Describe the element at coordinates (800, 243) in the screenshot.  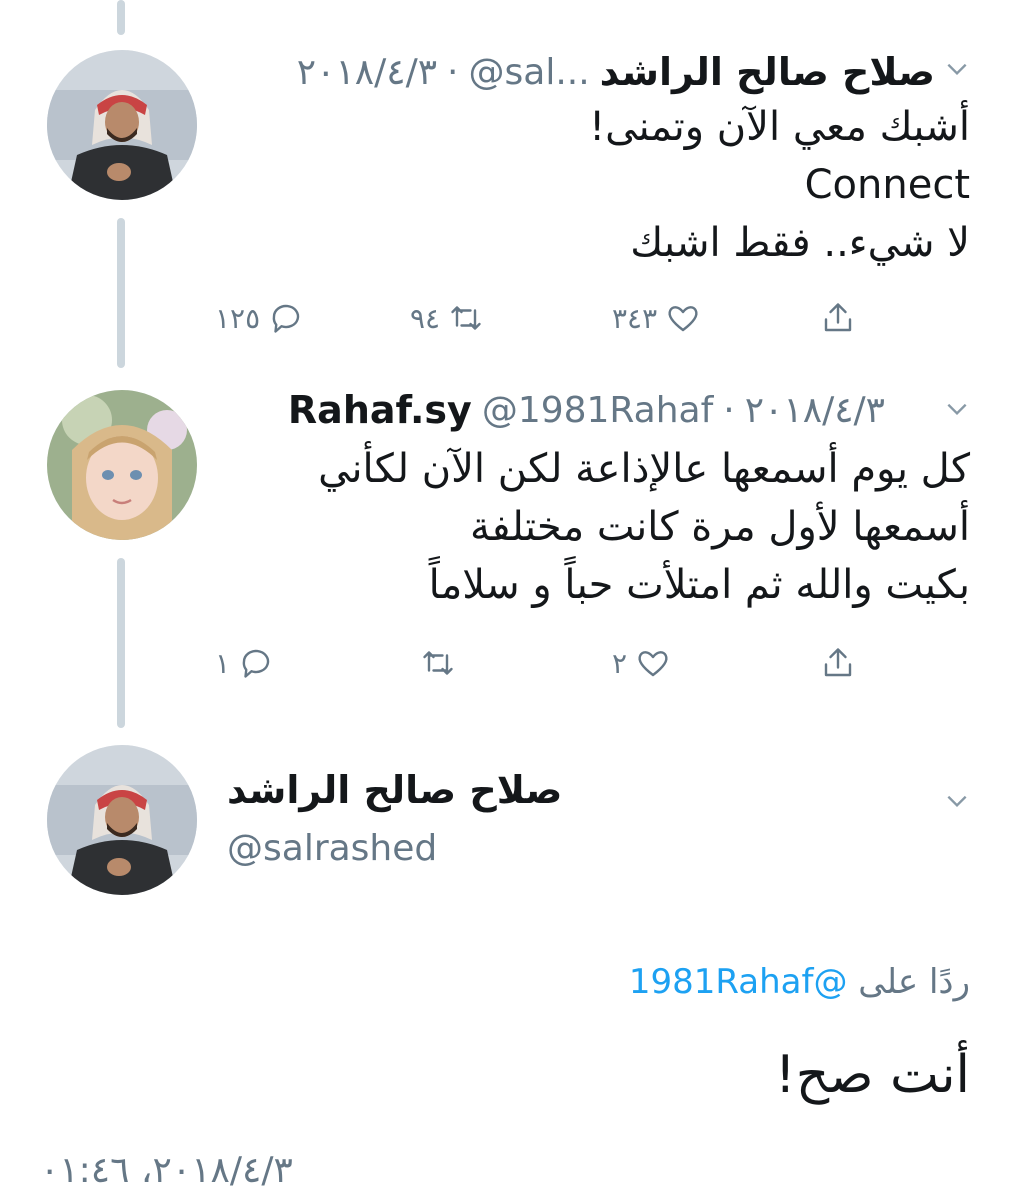
I see `tweet-line: لا شيء.. فقط اشبك` at that location.